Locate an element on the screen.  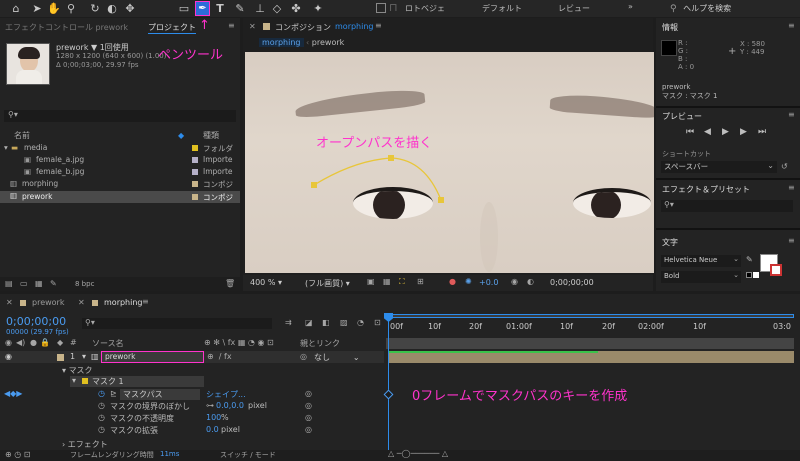
eyedropper-icon: ✎ is located at coordinates (749, 259).